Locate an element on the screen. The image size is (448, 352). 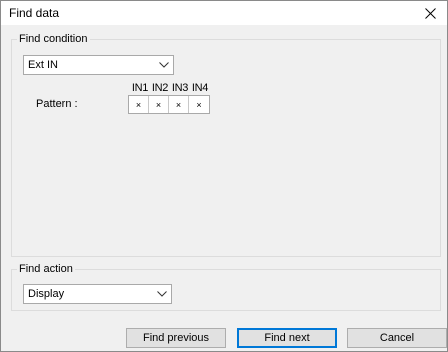
pattern-cells: × × × × is located at coordinates (169, 104).